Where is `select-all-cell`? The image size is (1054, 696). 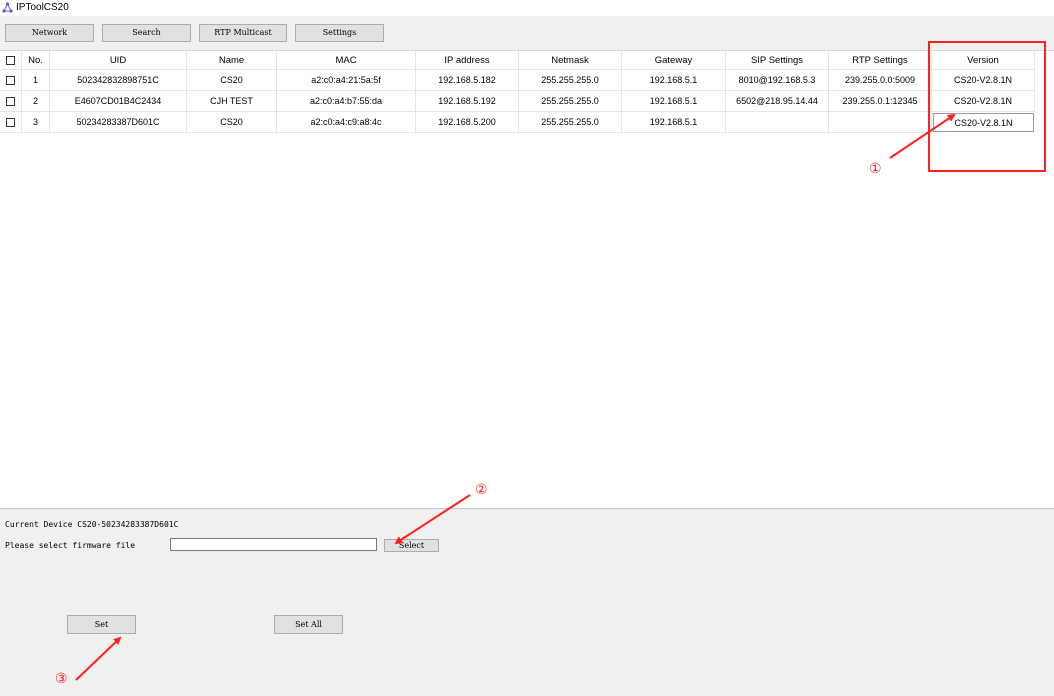 select-all-cell is located at coordinates (11, 60).